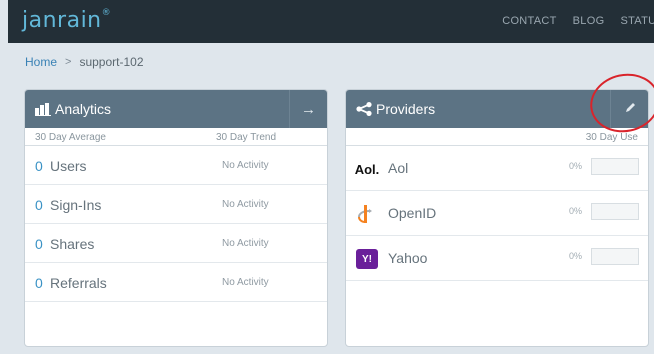 Image resolution: width=654 pixels, height=354 pixels. What do you see at coordinates (497, 109) in the screenshot?
I see `providers-panel-header: Providers` at bounding box center [497, 109].